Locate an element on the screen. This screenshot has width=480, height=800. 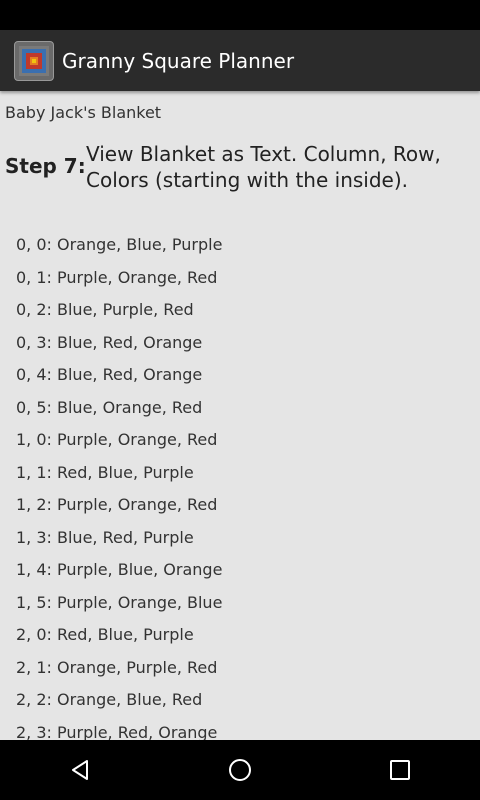
list-item: 0, 4: Blue, Red, Orange is located at coordinates (109, 374).